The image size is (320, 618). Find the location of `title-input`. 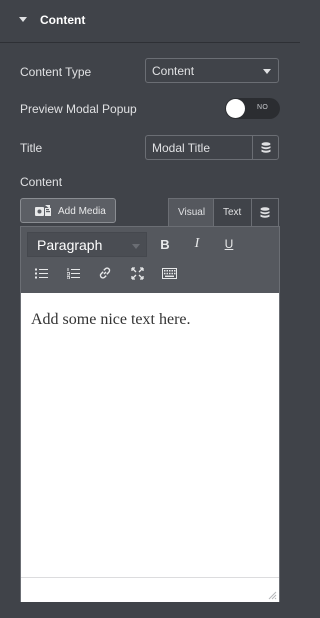

title-input is located at coordinates (199, 147).